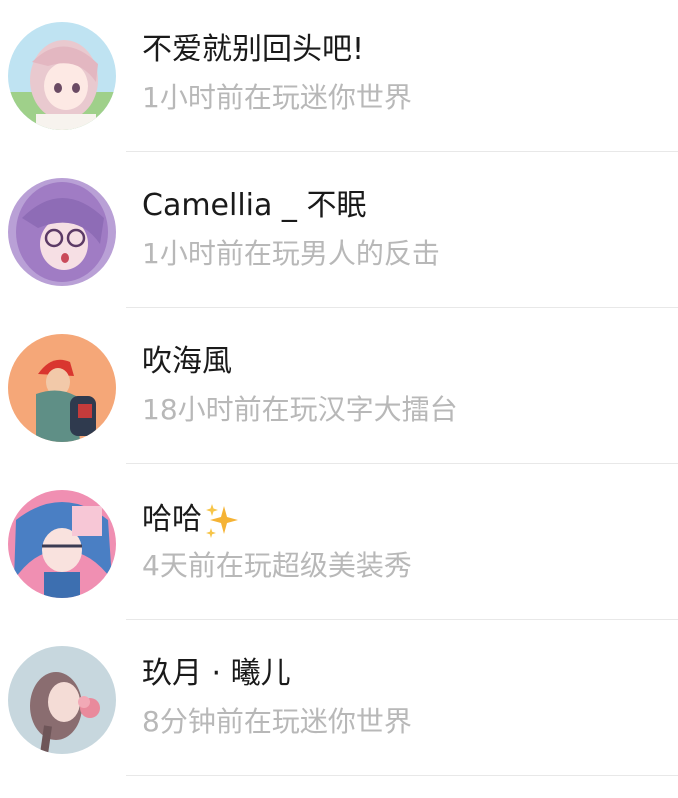 The width and height of the screenshot is (678, 798). Describe the element at coordinates (277, 97) in the screenshot. I see `friend-status: 1小时前在玩迷你世界` at that location.